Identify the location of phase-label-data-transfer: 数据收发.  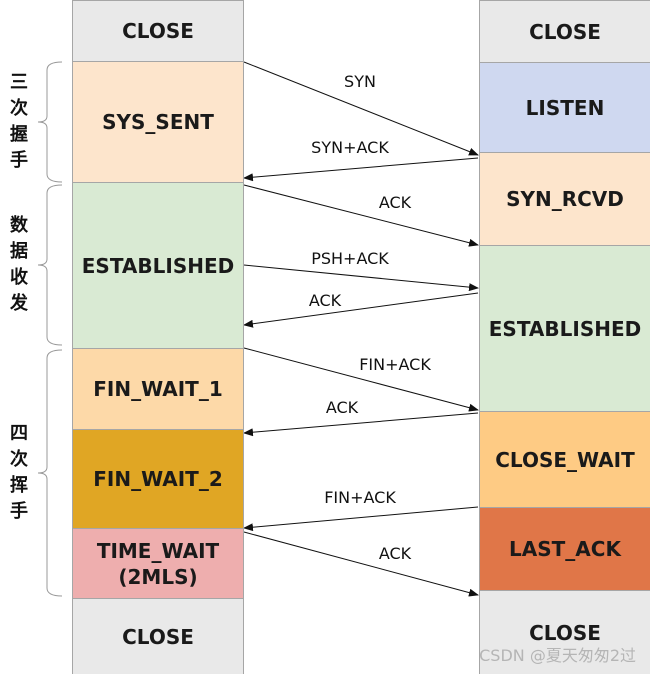
(19, 264).